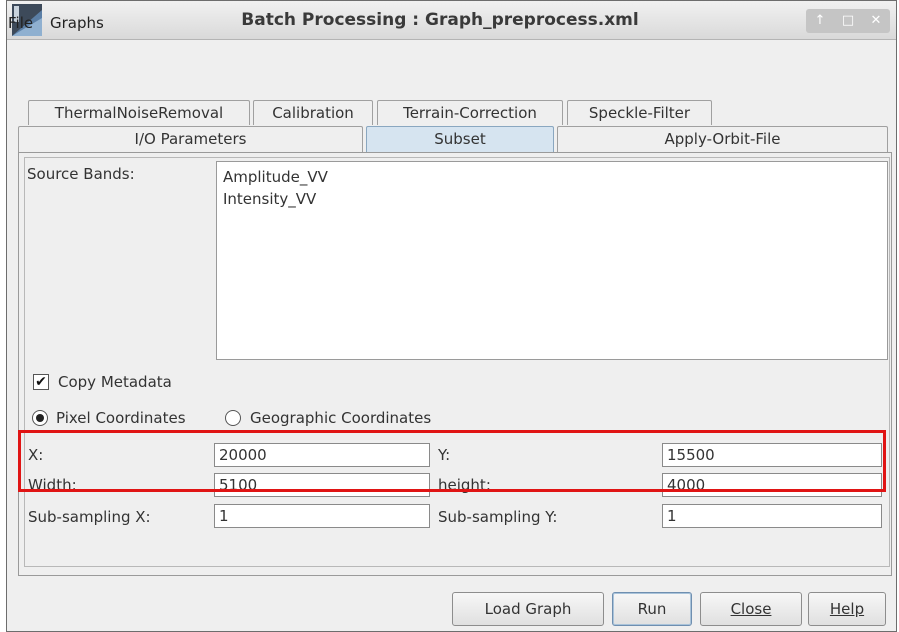 The image size is (899, 632). Describe the element at coordinates (498, 517) in the screenshot. I see `sub-sampling-y-label: Sub-sampling Y:` at that location.